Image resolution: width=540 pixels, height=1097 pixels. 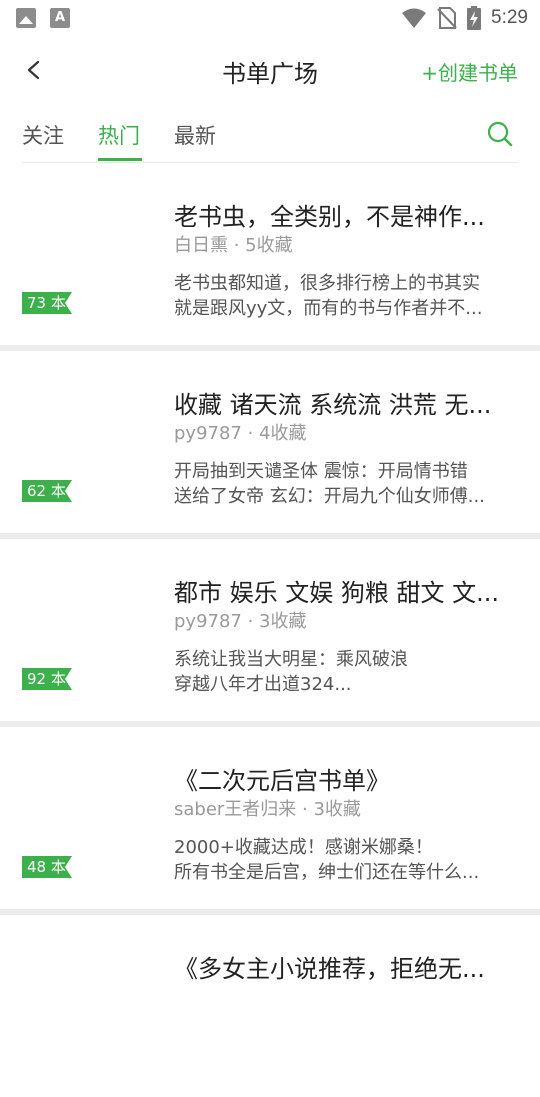 I want to click on booklist-desc-line1: 系统让我当大明星：乘风破浪, so click(x=291, y=659).